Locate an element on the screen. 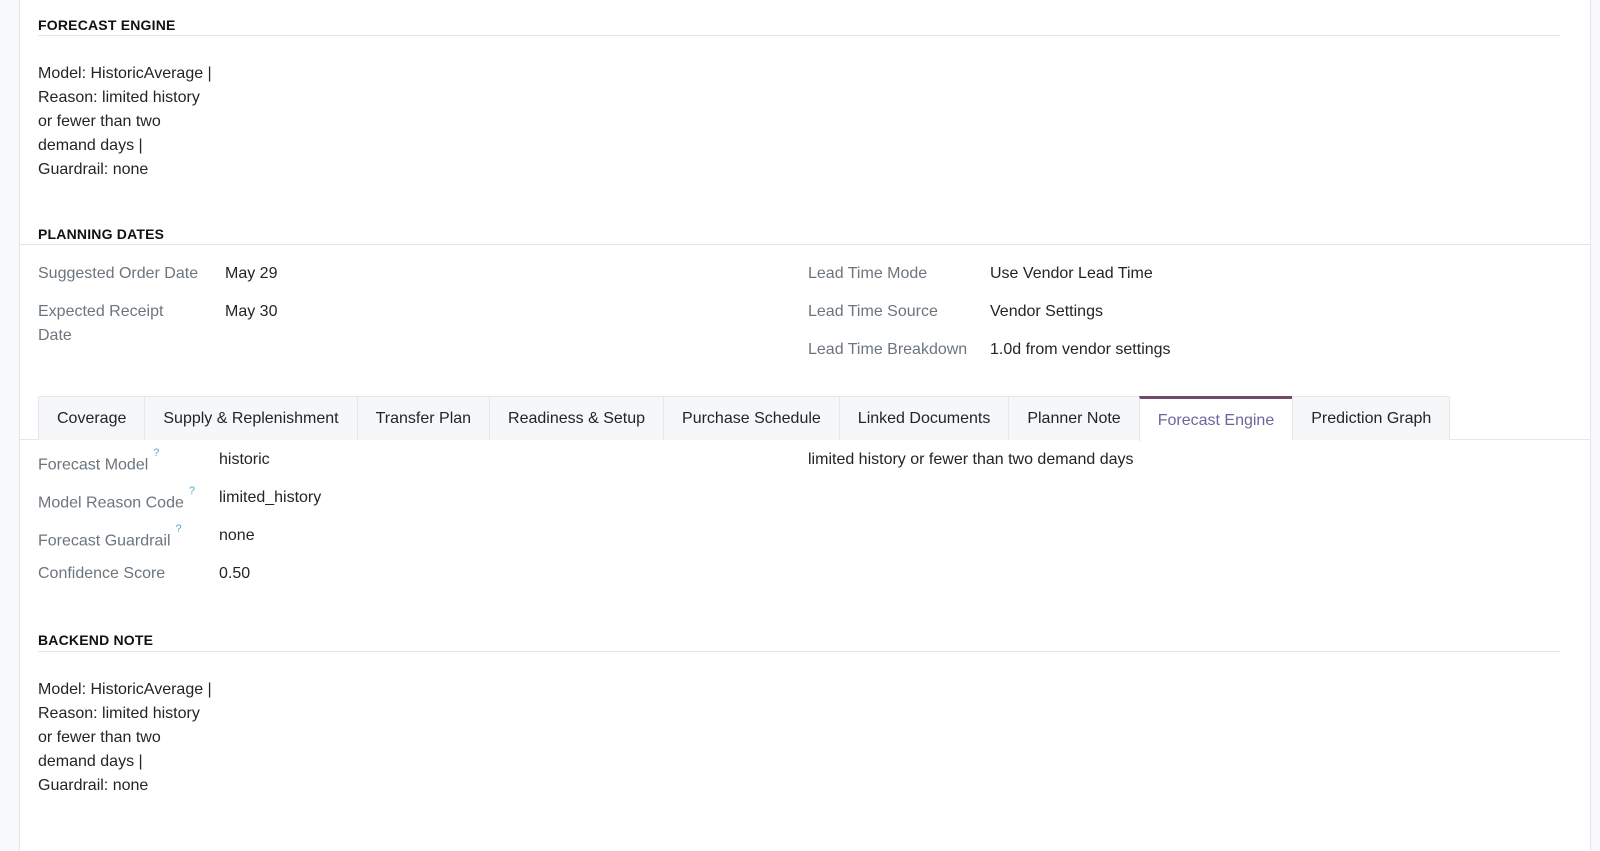 The height and width of the screenshot is (851, 1600). planning-dates-section-divider is located at coordinates (805, 244).